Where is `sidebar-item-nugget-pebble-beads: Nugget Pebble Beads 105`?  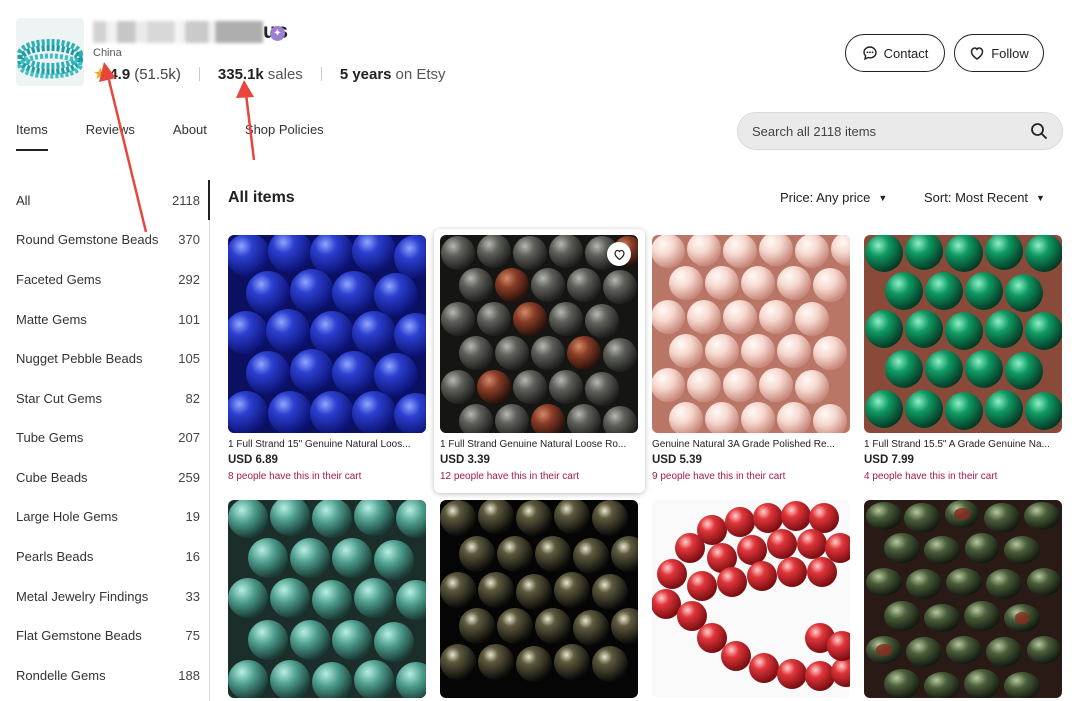 sidebar-item-nugget-pebble-beads: Nugget Pebble Beads 105 is located at coordinates (108, 358).